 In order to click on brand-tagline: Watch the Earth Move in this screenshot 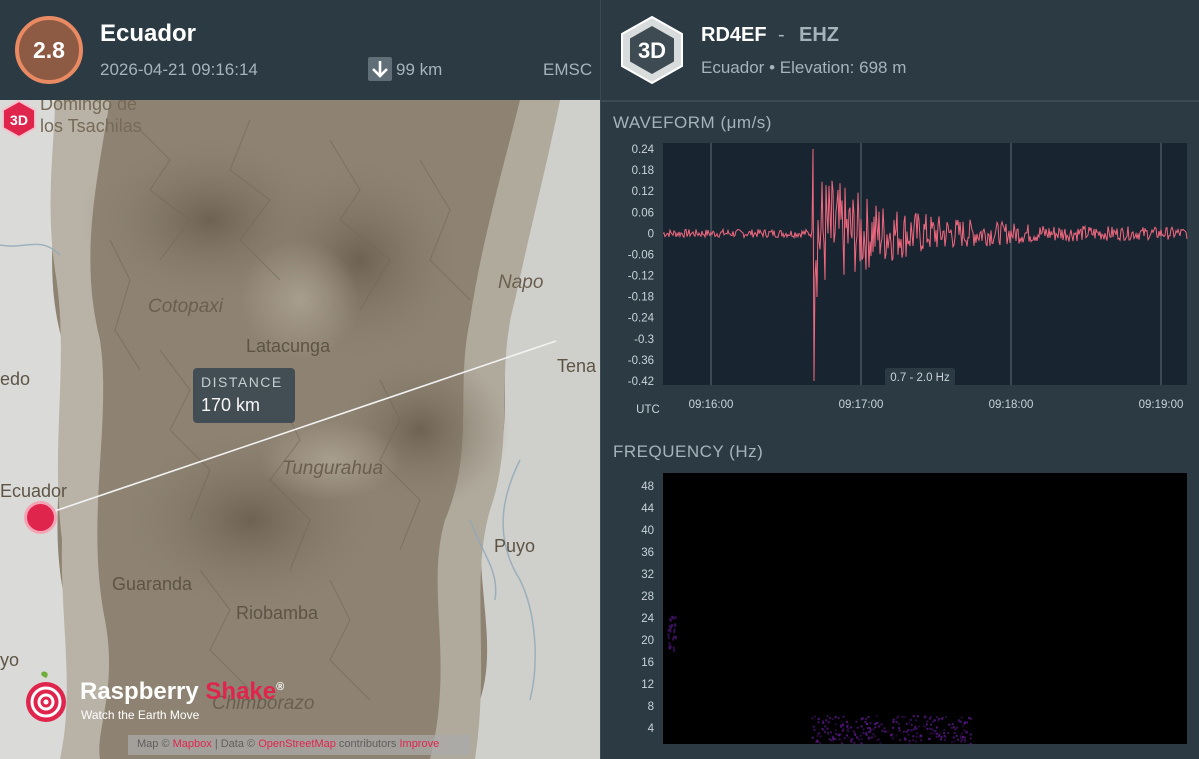, I will do `click(140, 715)`.